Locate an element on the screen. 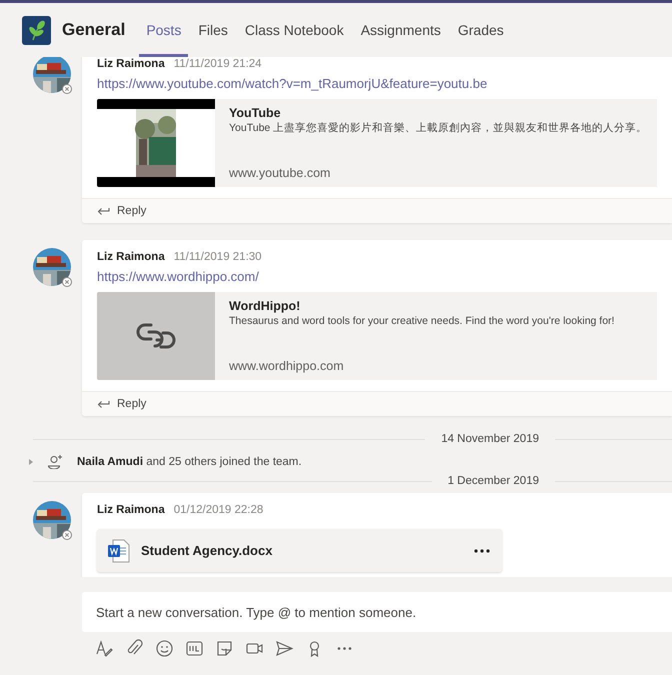 The image size is (672, 675). gif-icon is located at coordinates (194, 648).